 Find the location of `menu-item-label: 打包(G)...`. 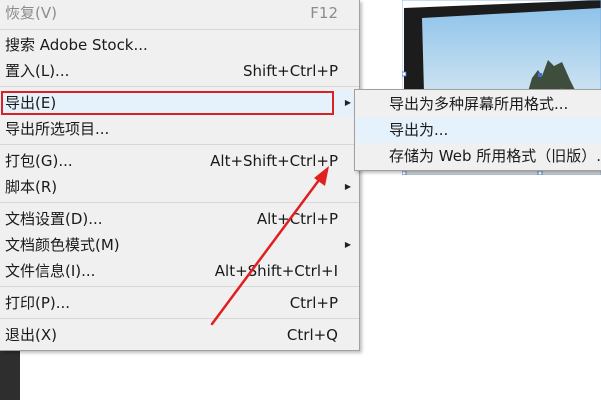

menu-item-label: 打包(G)... is located at coordinates (39, 161).